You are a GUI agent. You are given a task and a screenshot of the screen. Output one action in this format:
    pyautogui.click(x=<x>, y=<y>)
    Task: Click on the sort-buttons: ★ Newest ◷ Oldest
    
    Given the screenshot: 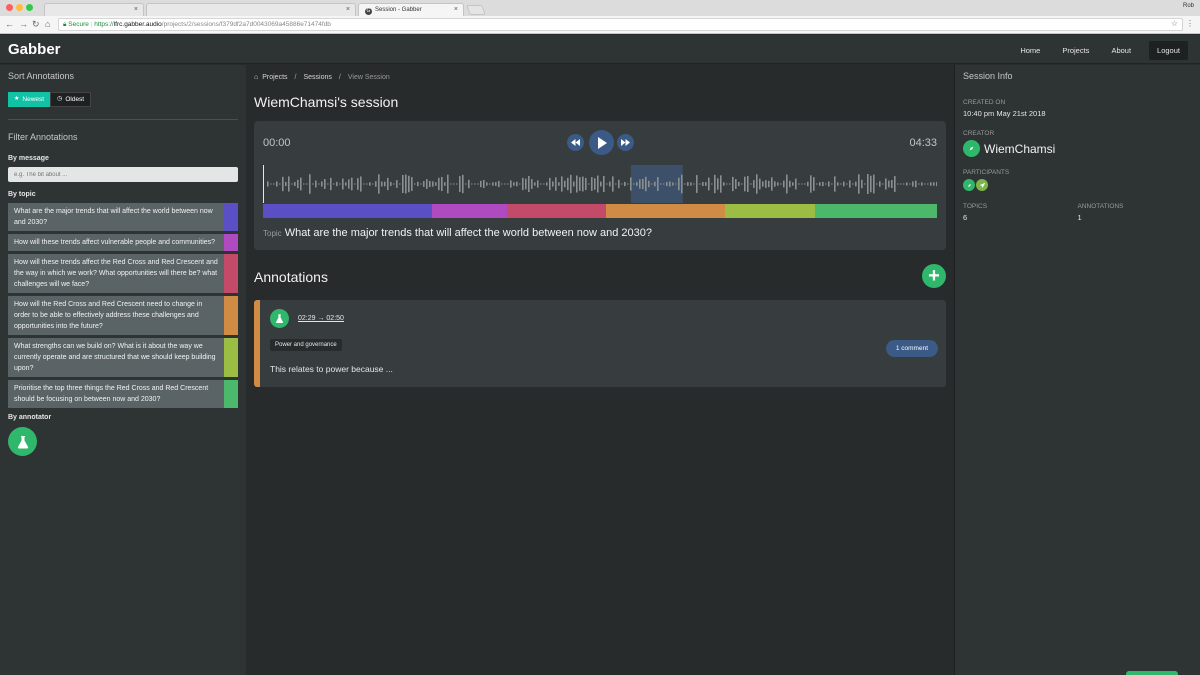 What is the action you would take?
    pyautogui.click(x=123, y=99)
    